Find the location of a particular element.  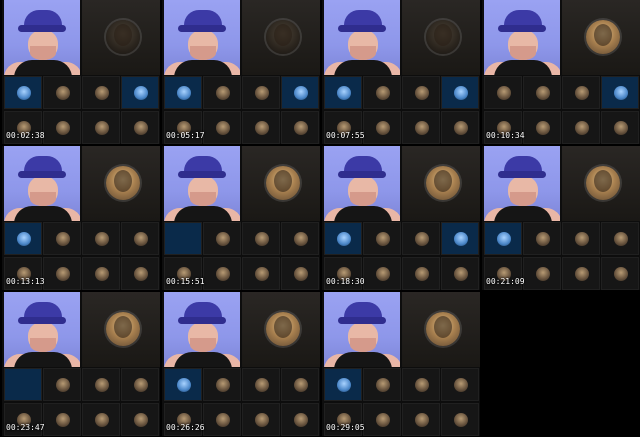

timestamp: 00:15:51 is located at coordinates (185, 281).